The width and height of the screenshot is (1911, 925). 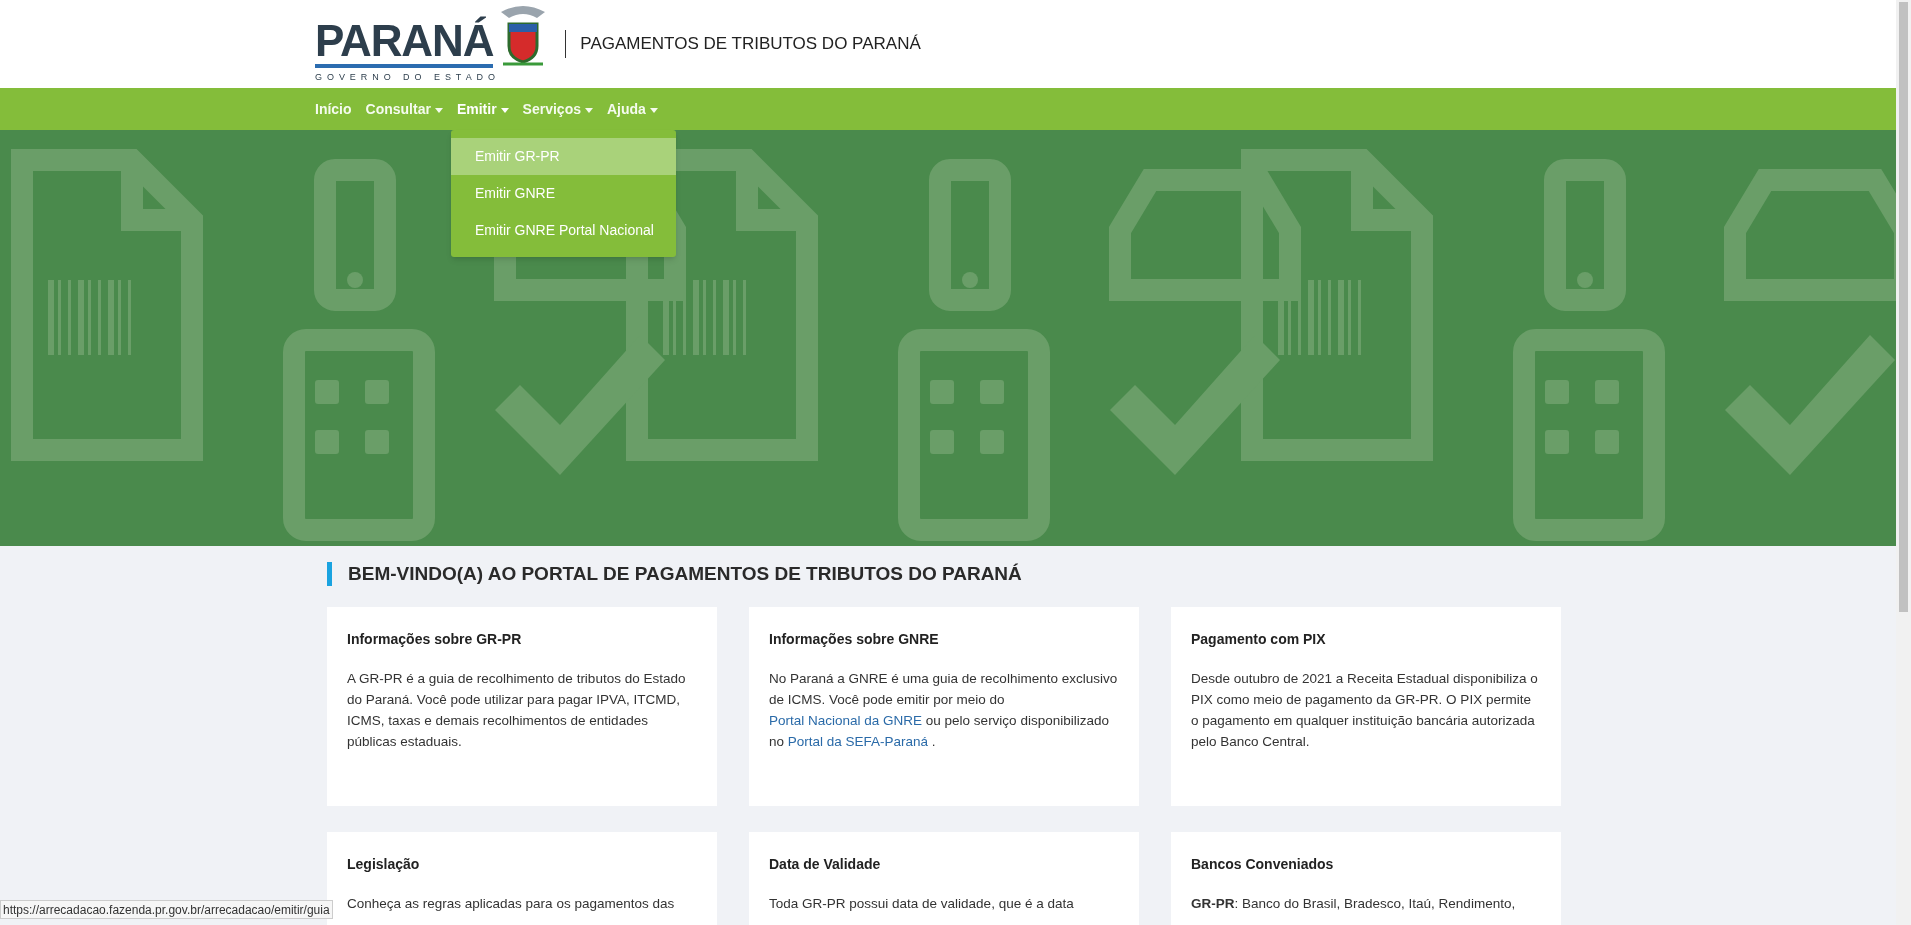 What do you see at coordinates (750, 44) in the screenshot?
I see `site-title: PAGAMENTOS DE TRIBUTOS DO PARANÁ` at bounding box center [750, 44].